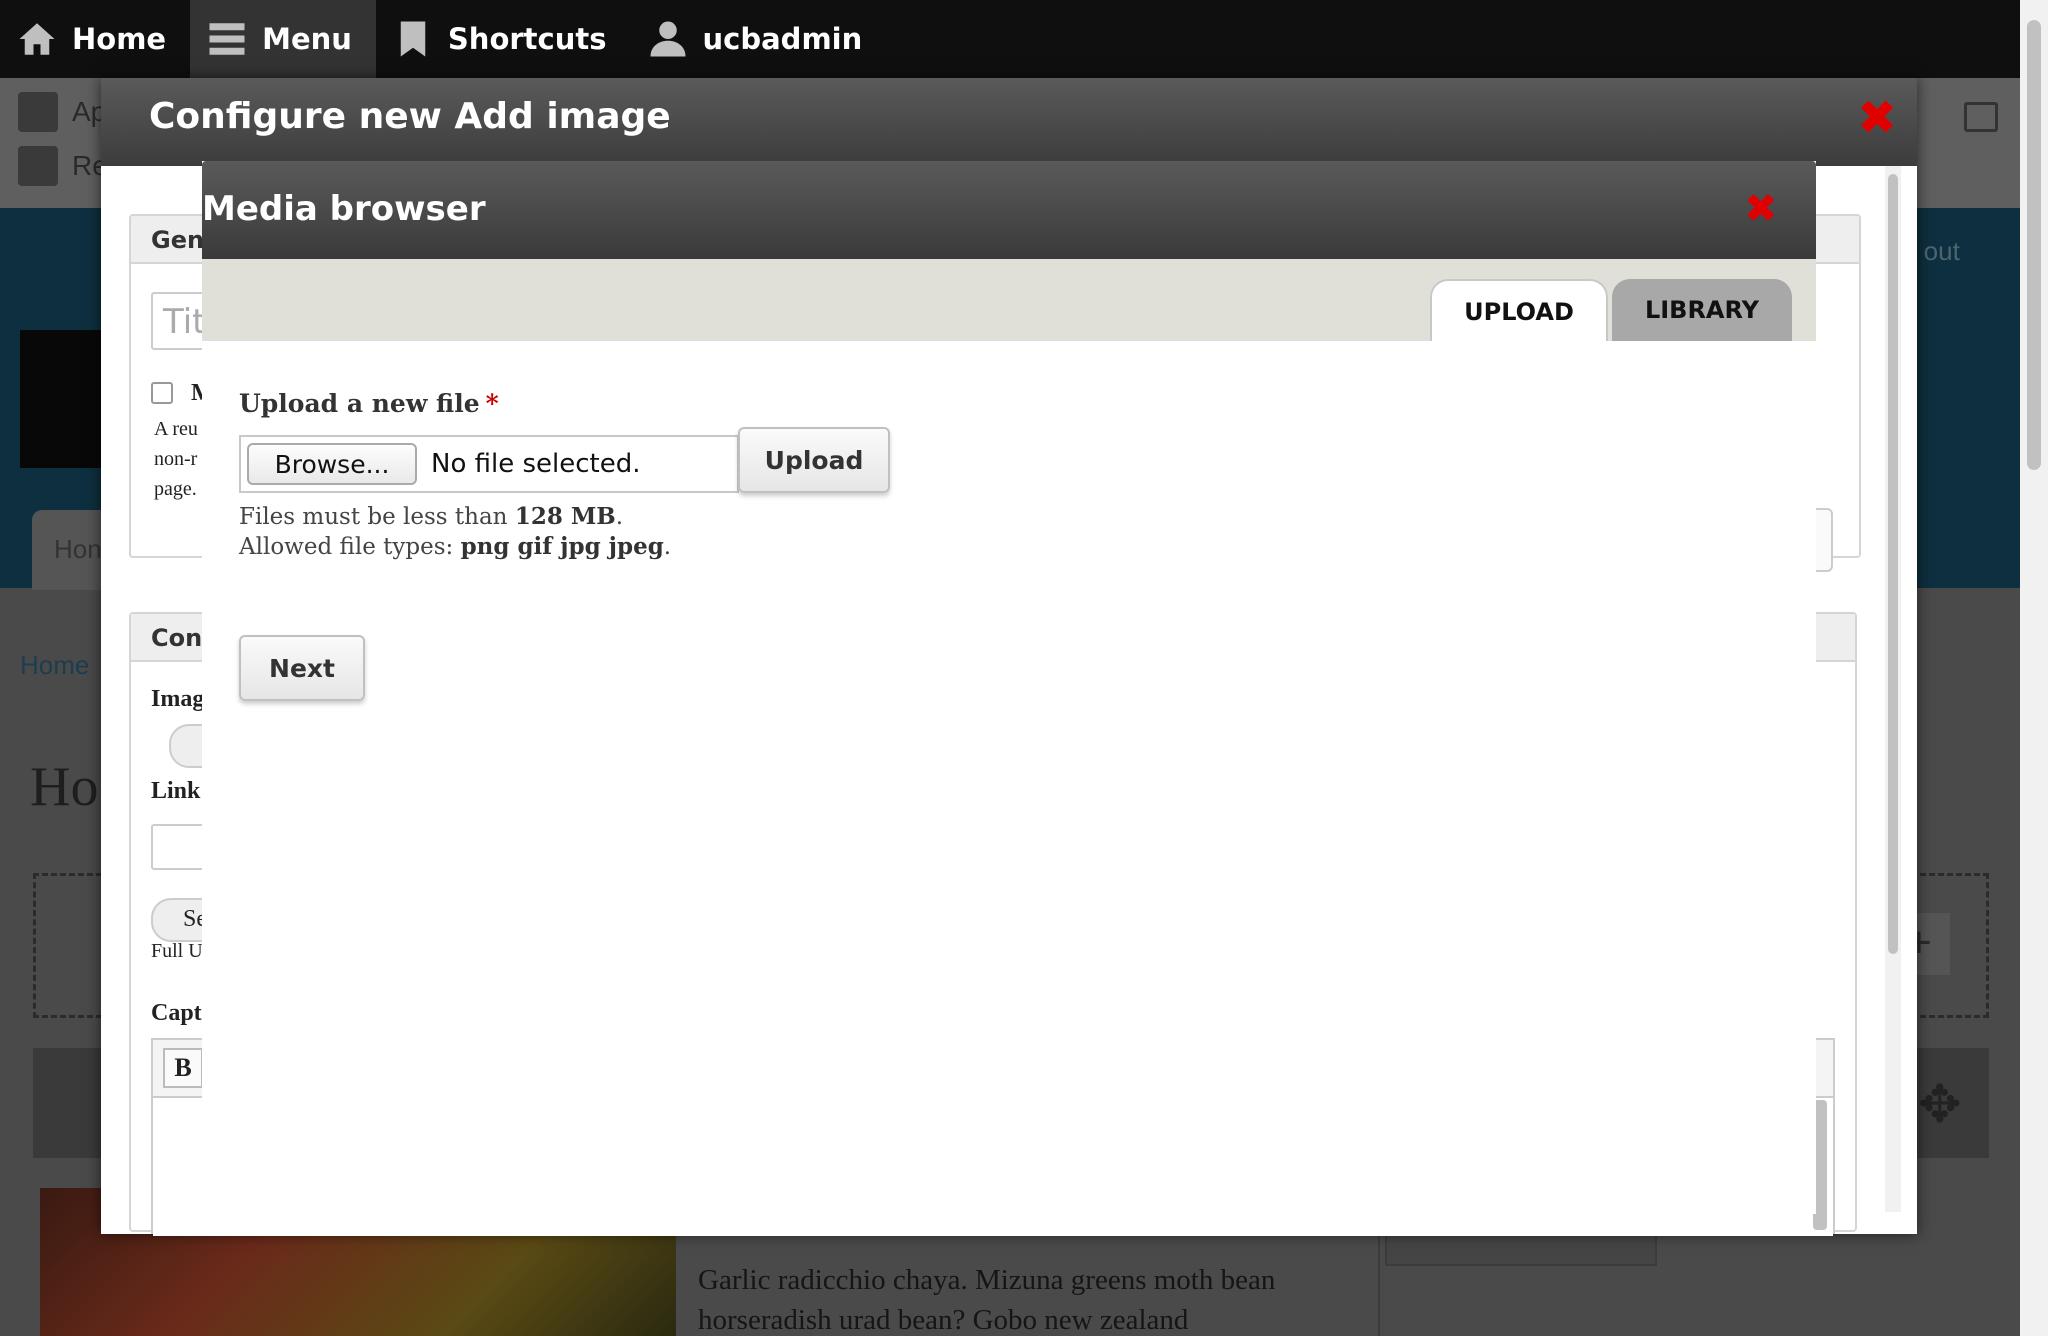 This screenshot has height=1336, width=2048. Describe the element at coordinates (62, 112) in the screenshot. I see `tray-item-appearance: Ap` at that location.